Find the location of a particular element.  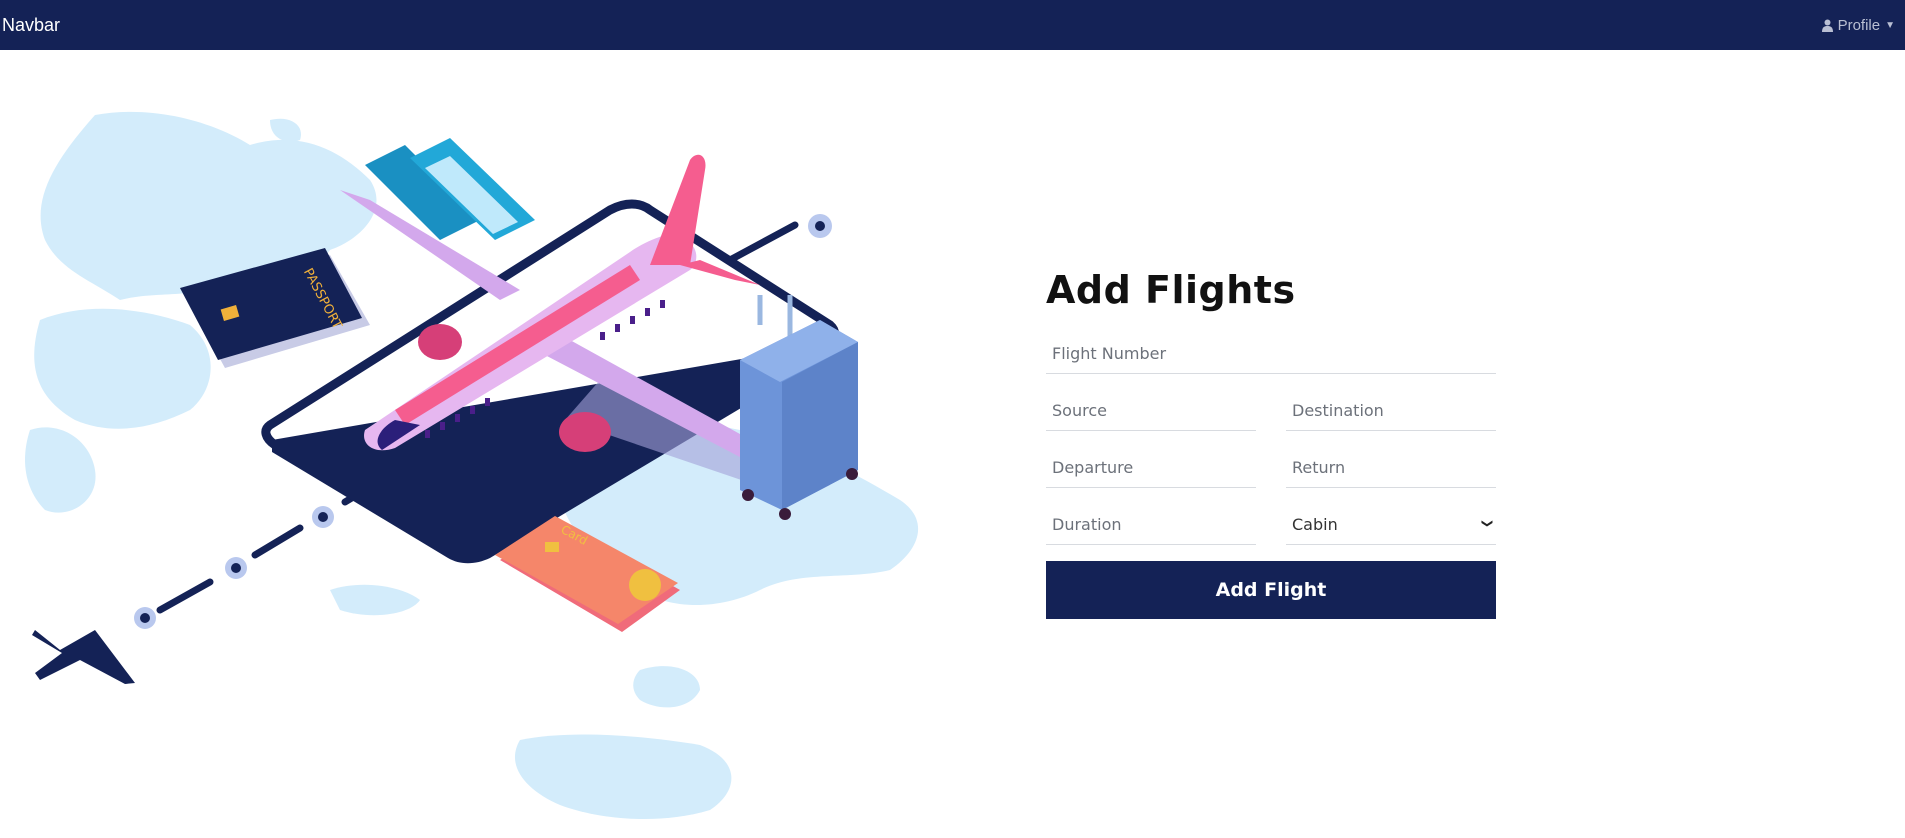

profile-dropdown: Profile ▼ is located at coordinates (1858, 25).